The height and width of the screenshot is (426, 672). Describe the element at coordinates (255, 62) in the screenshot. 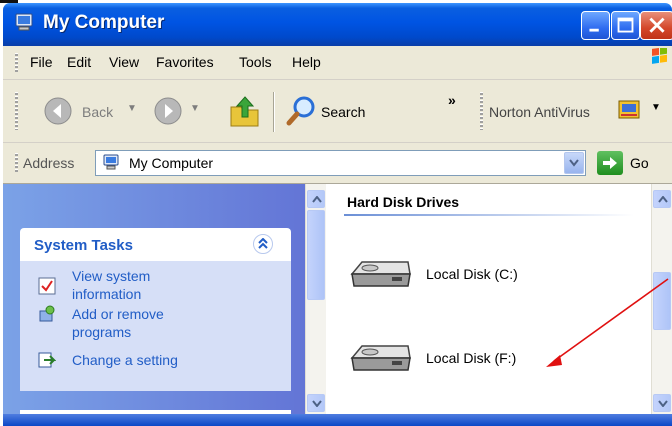

I see `menu-tools: Tools` at that location.